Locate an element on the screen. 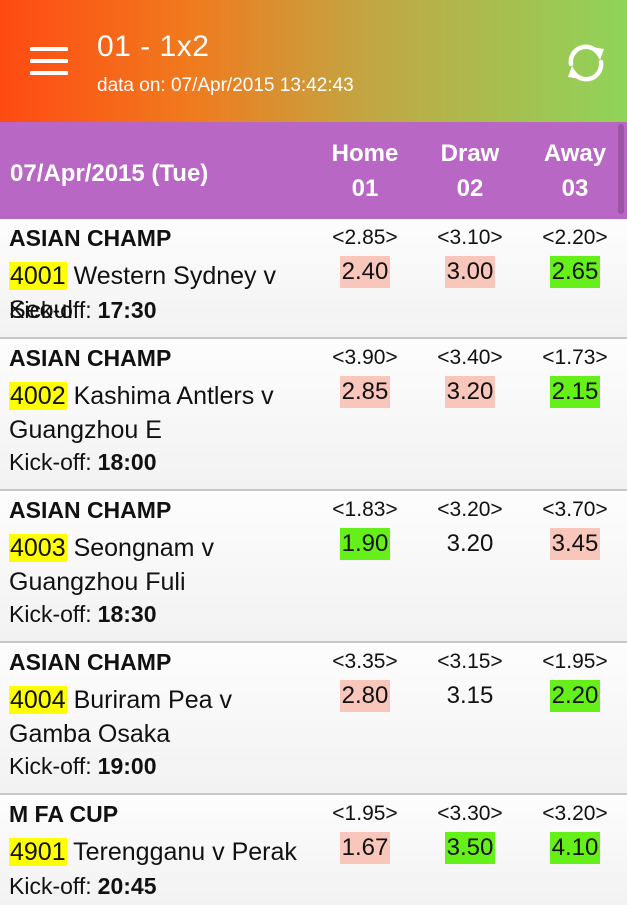 The image size is (627, 905). header-draw-label: Draw is located at coordinates (470, 153).